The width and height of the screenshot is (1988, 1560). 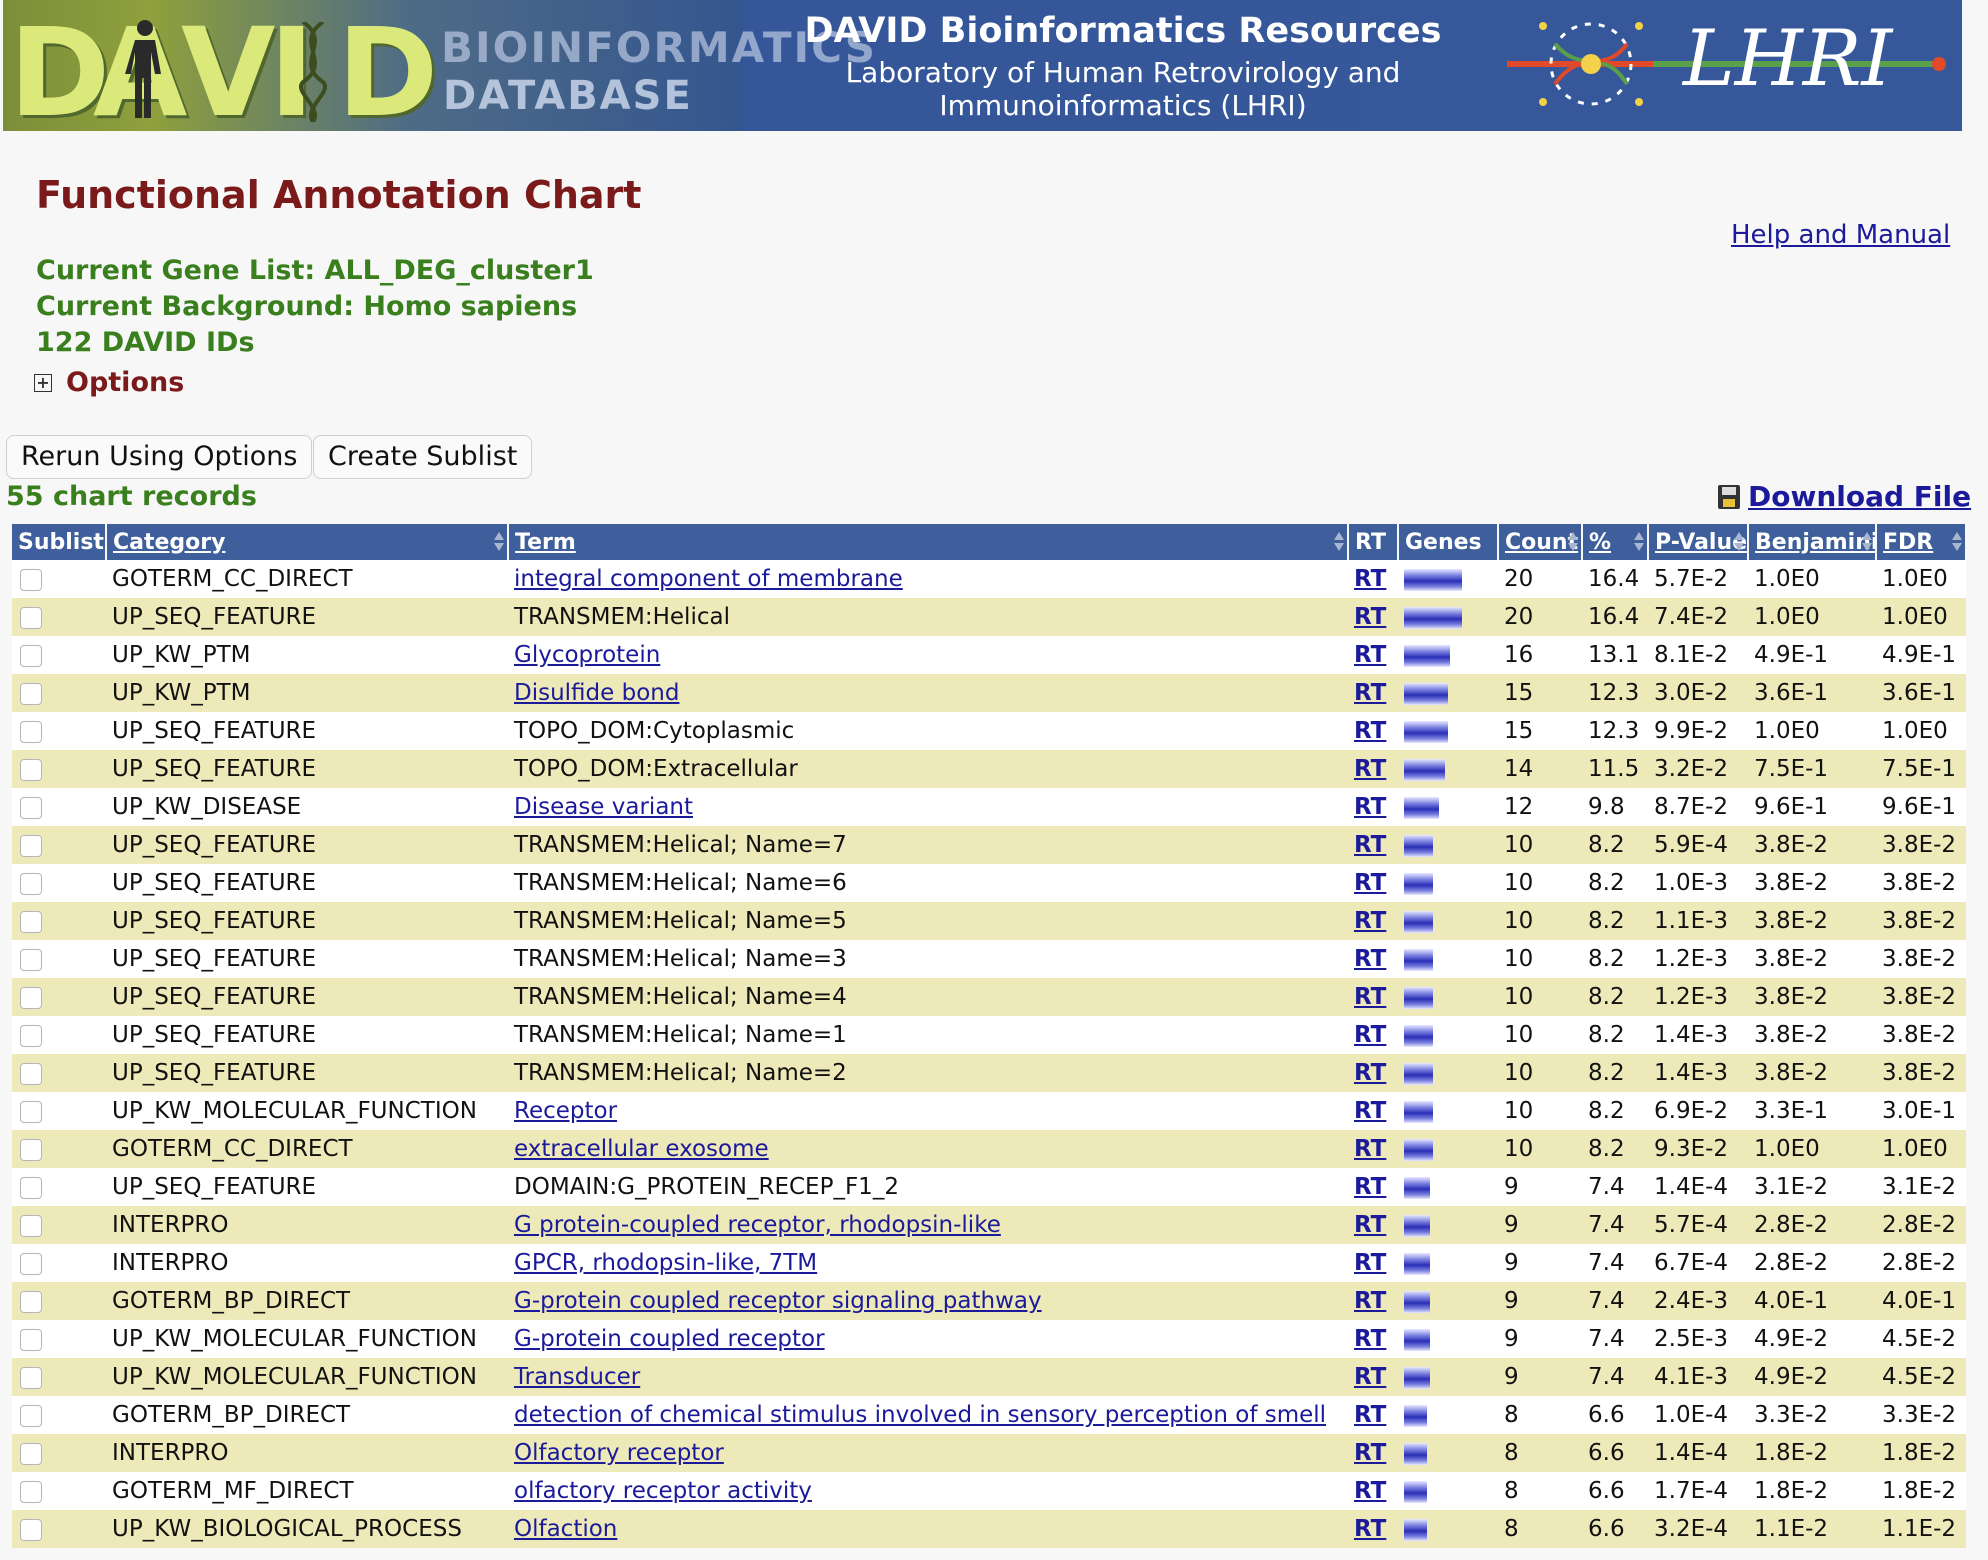 I want to click on term-link: Olfactory receptor, so click(x=619, y=1453).